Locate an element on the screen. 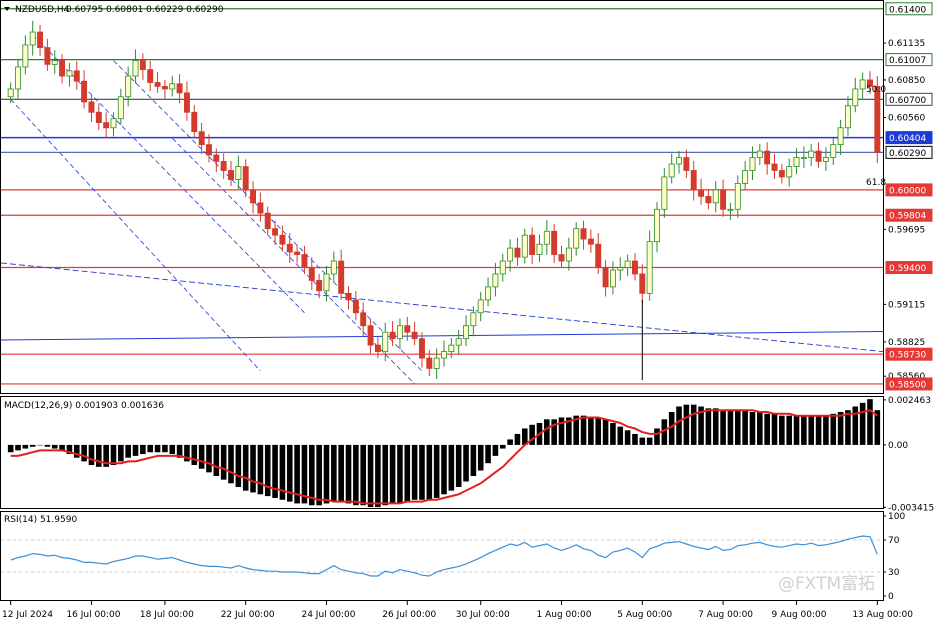 Image resolution: width=936 pixels, height=624 pixels. time-tick-label: 5 Aug 00:00 is located at coordinates (644, 615).